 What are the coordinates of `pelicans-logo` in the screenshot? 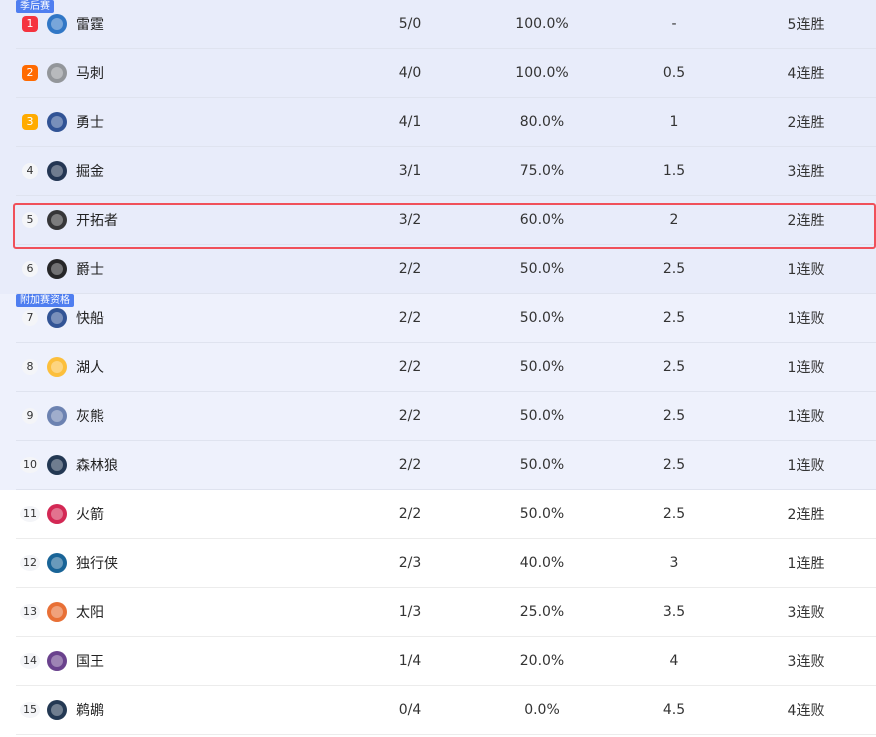 It's located at (57, 710).